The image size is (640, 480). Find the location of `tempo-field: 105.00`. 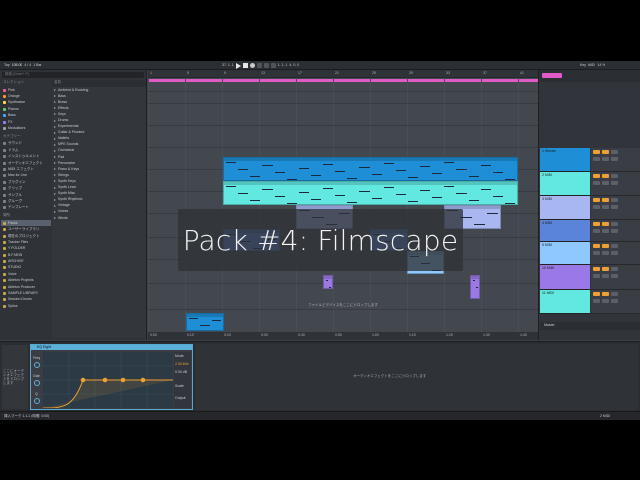

tempo-field: 105.00 is located at coordinates (17, 65).